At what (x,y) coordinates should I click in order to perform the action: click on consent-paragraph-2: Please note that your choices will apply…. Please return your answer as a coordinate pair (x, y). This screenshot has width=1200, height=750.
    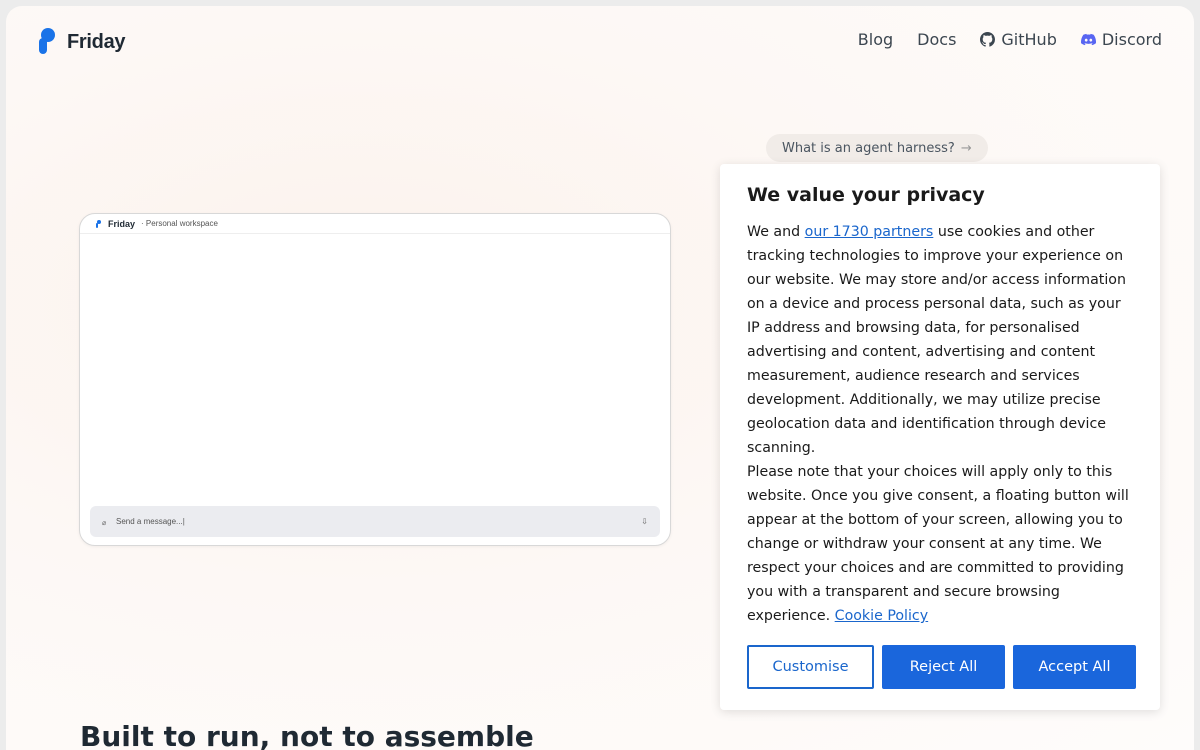
    Looking at the image, I should click on (938, 544).